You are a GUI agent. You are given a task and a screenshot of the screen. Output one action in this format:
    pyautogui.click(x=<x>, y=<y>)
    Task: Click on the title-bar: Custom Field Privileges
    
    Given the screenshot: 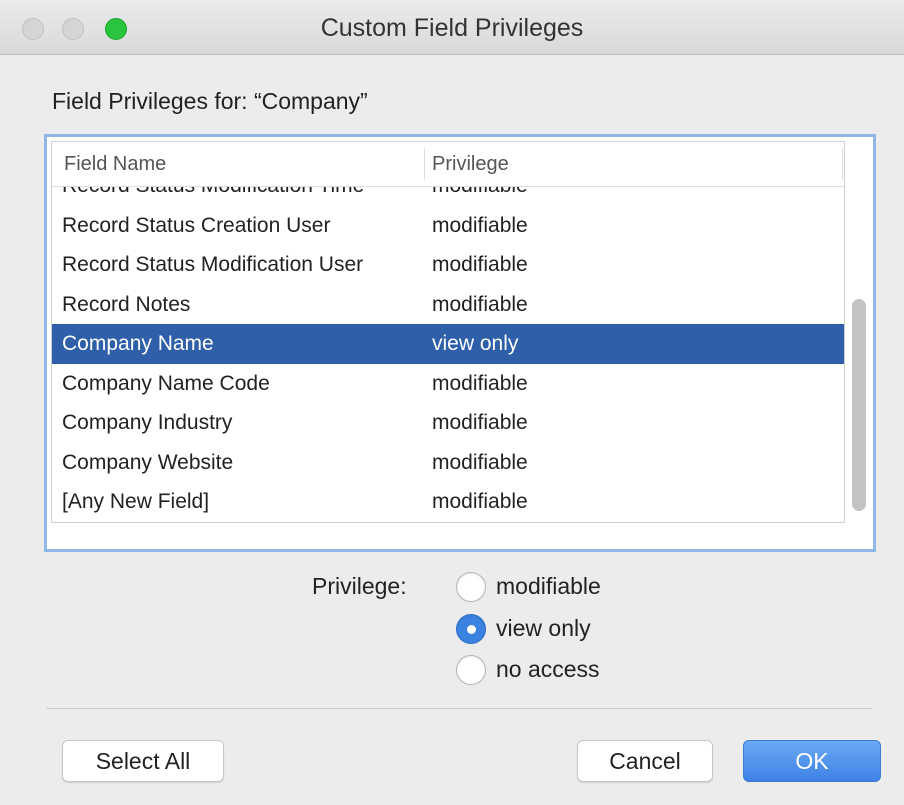 What is the action you would take?
    pyautogui.click(x=452, y=27)
    